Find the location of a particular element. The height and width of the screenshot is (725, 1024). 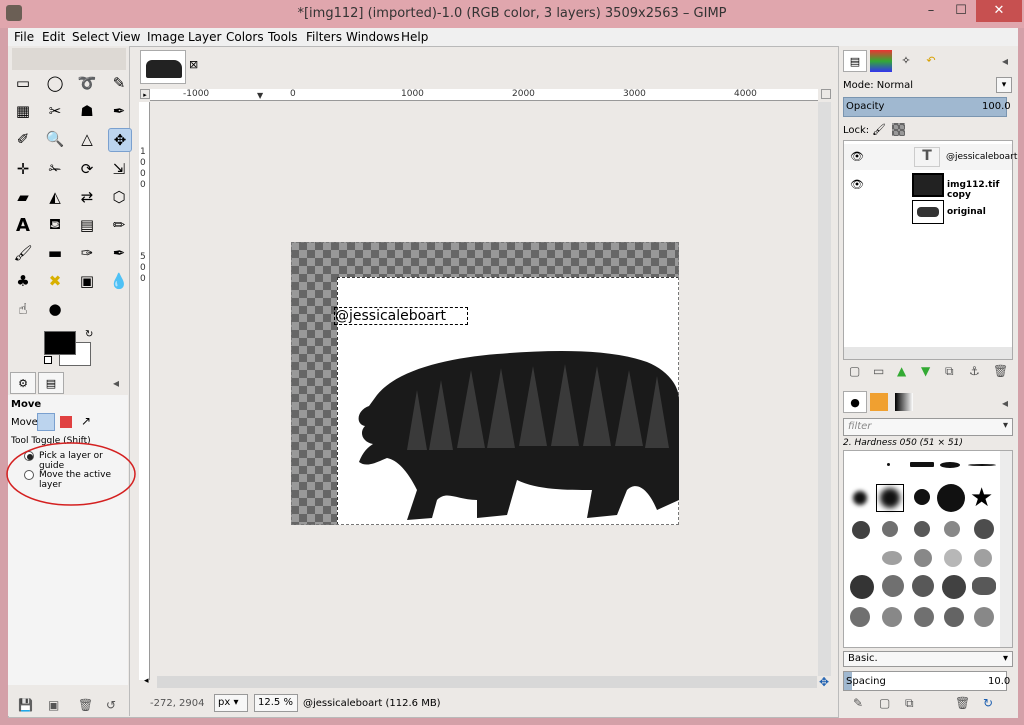

color-select-icon: ▦ is located at coordinates (23, 111).